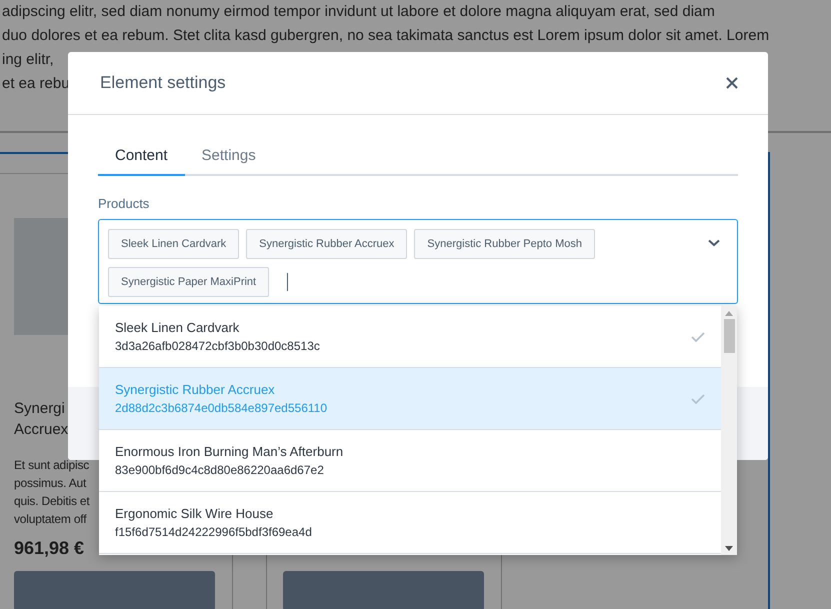 The image size is (831, 609). I want to click on scroll-up-arrow-icon, so click(729, 313).